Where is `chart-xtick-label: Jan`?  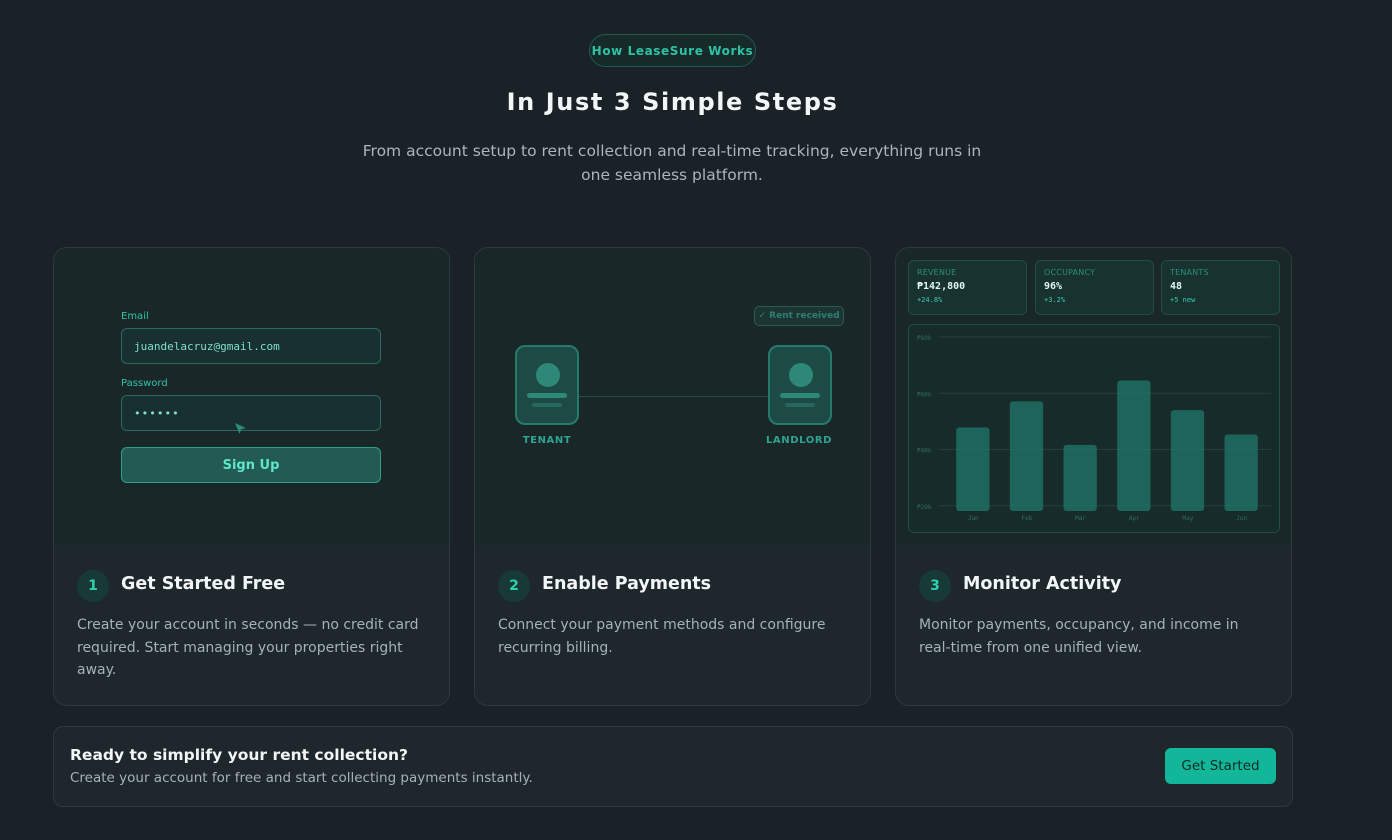 chart-xtick-label: Jan is located at coordinates (973, 518).